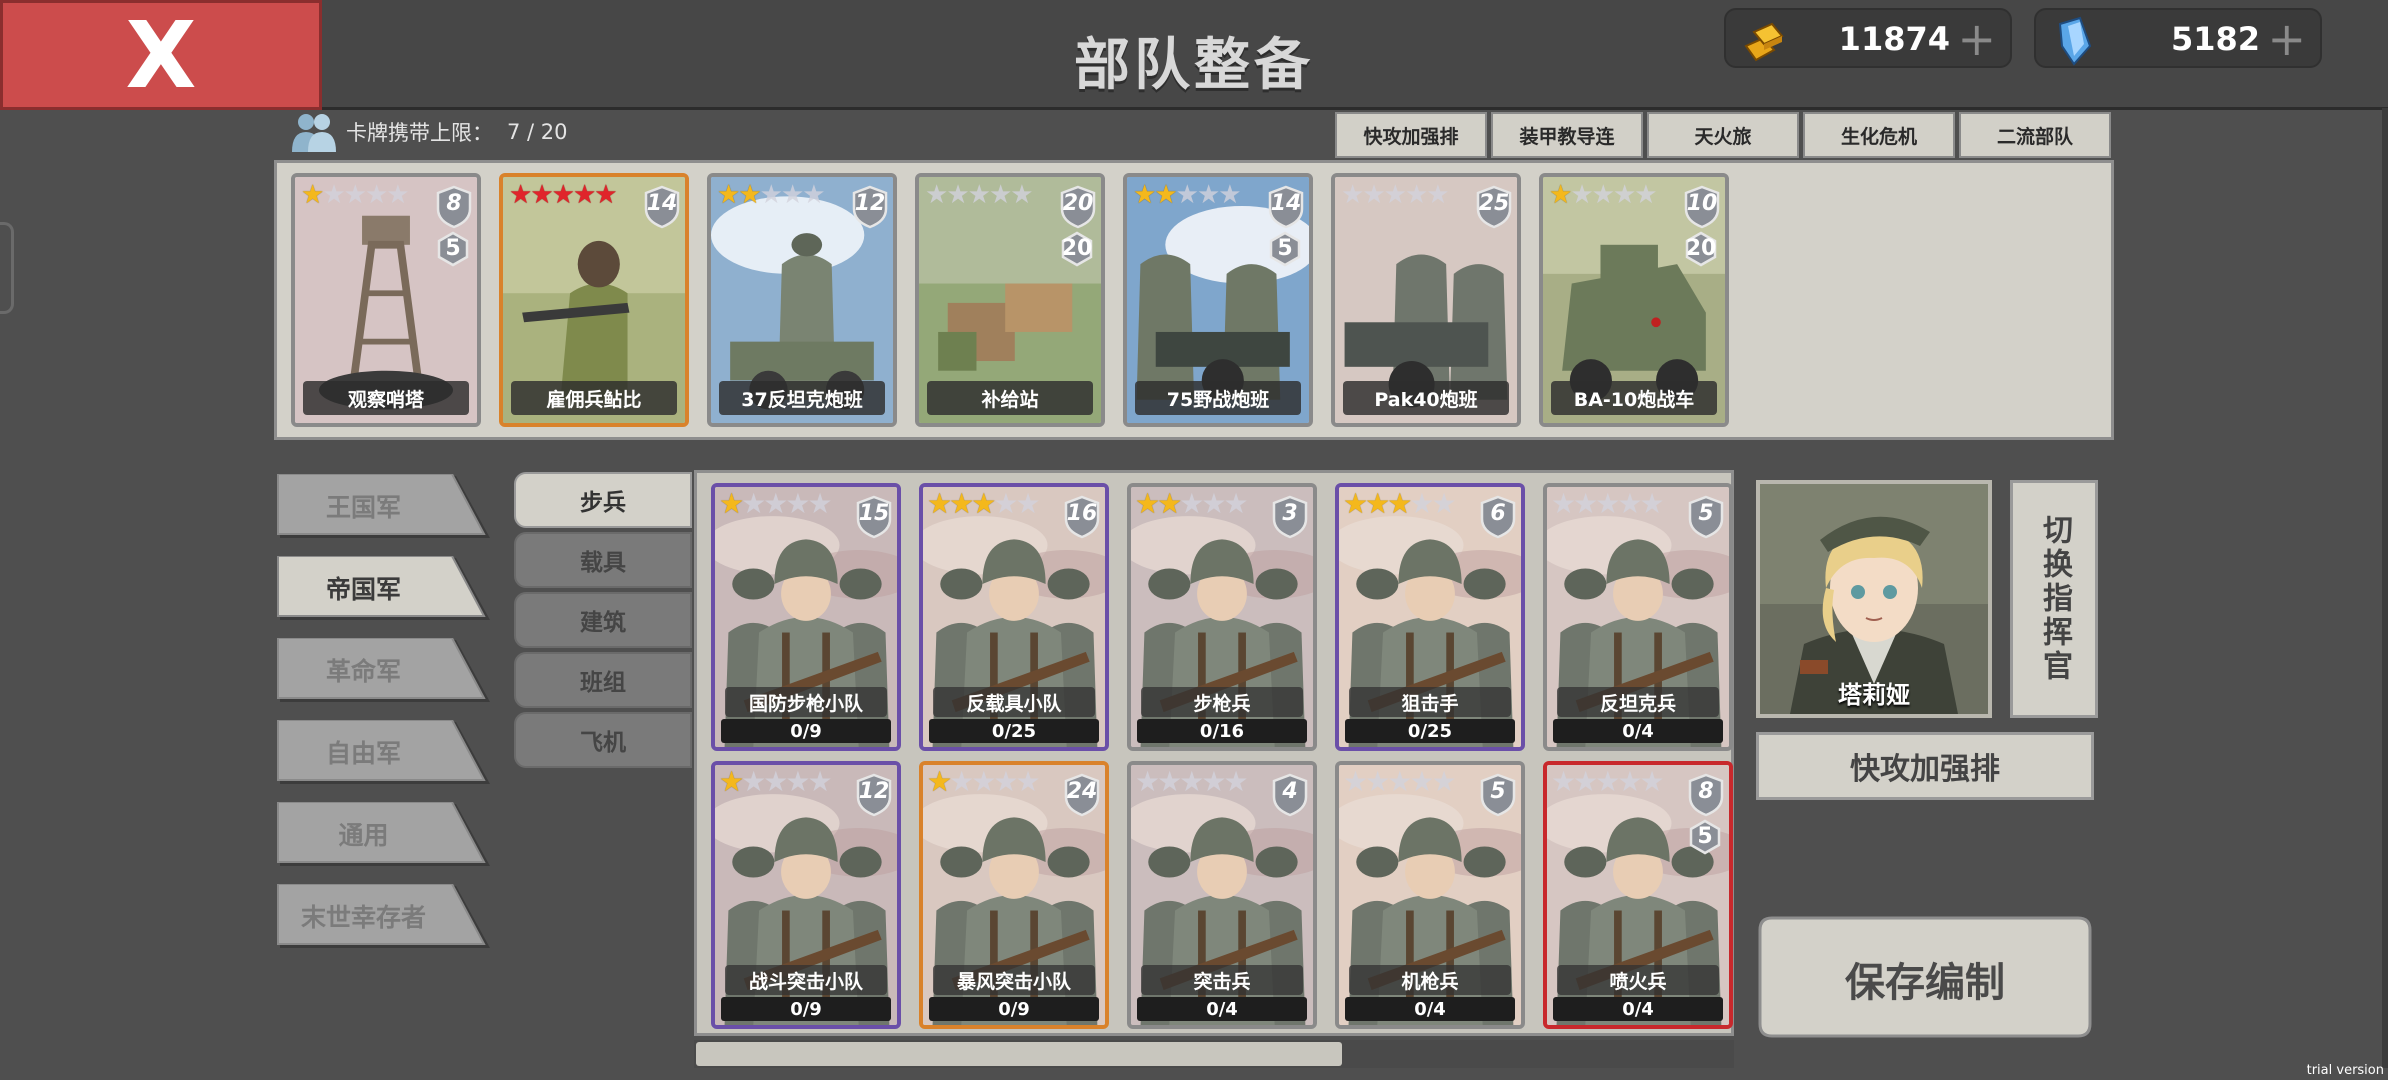 The width and height of the screenshot is (2388, 1080). I want to click on crystal-currency: 5182 +, so click(2178, 38).